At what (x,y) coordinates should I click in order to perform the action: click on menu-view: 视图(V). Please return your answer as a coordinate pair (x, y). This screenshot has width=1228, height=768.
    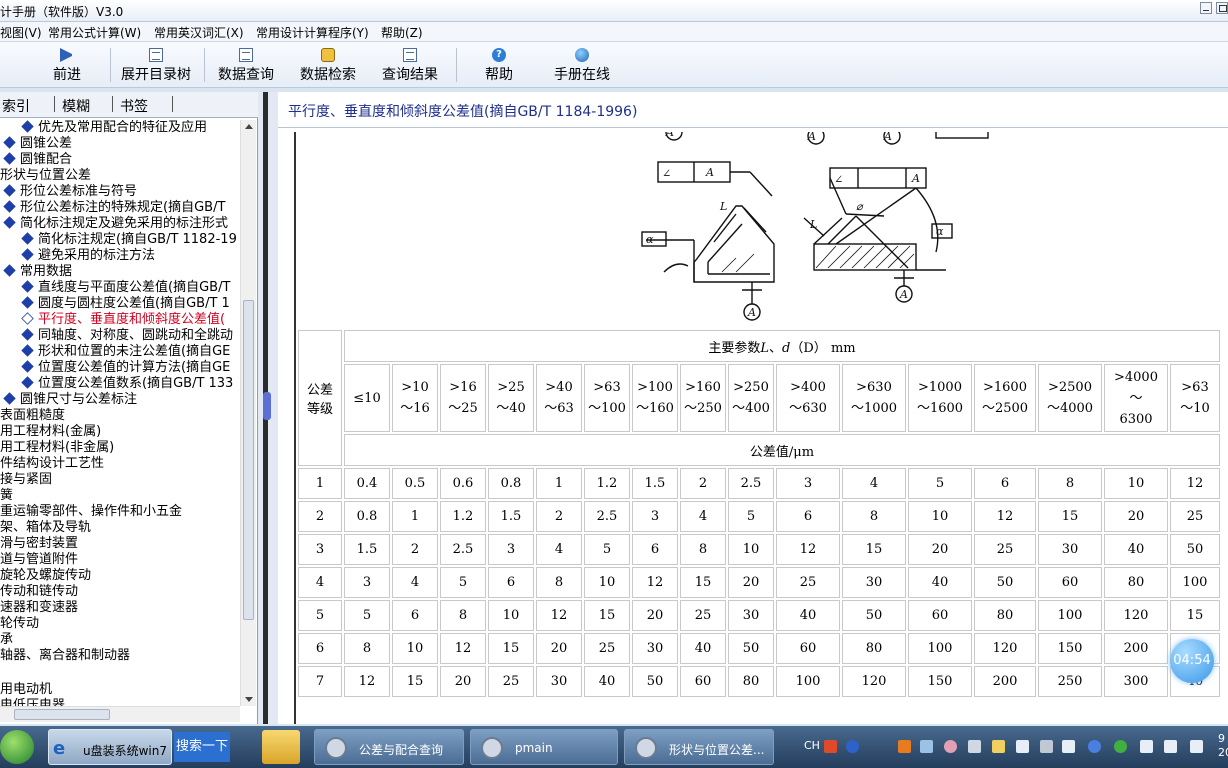
    Looking at the image, I should click on (21, 32).